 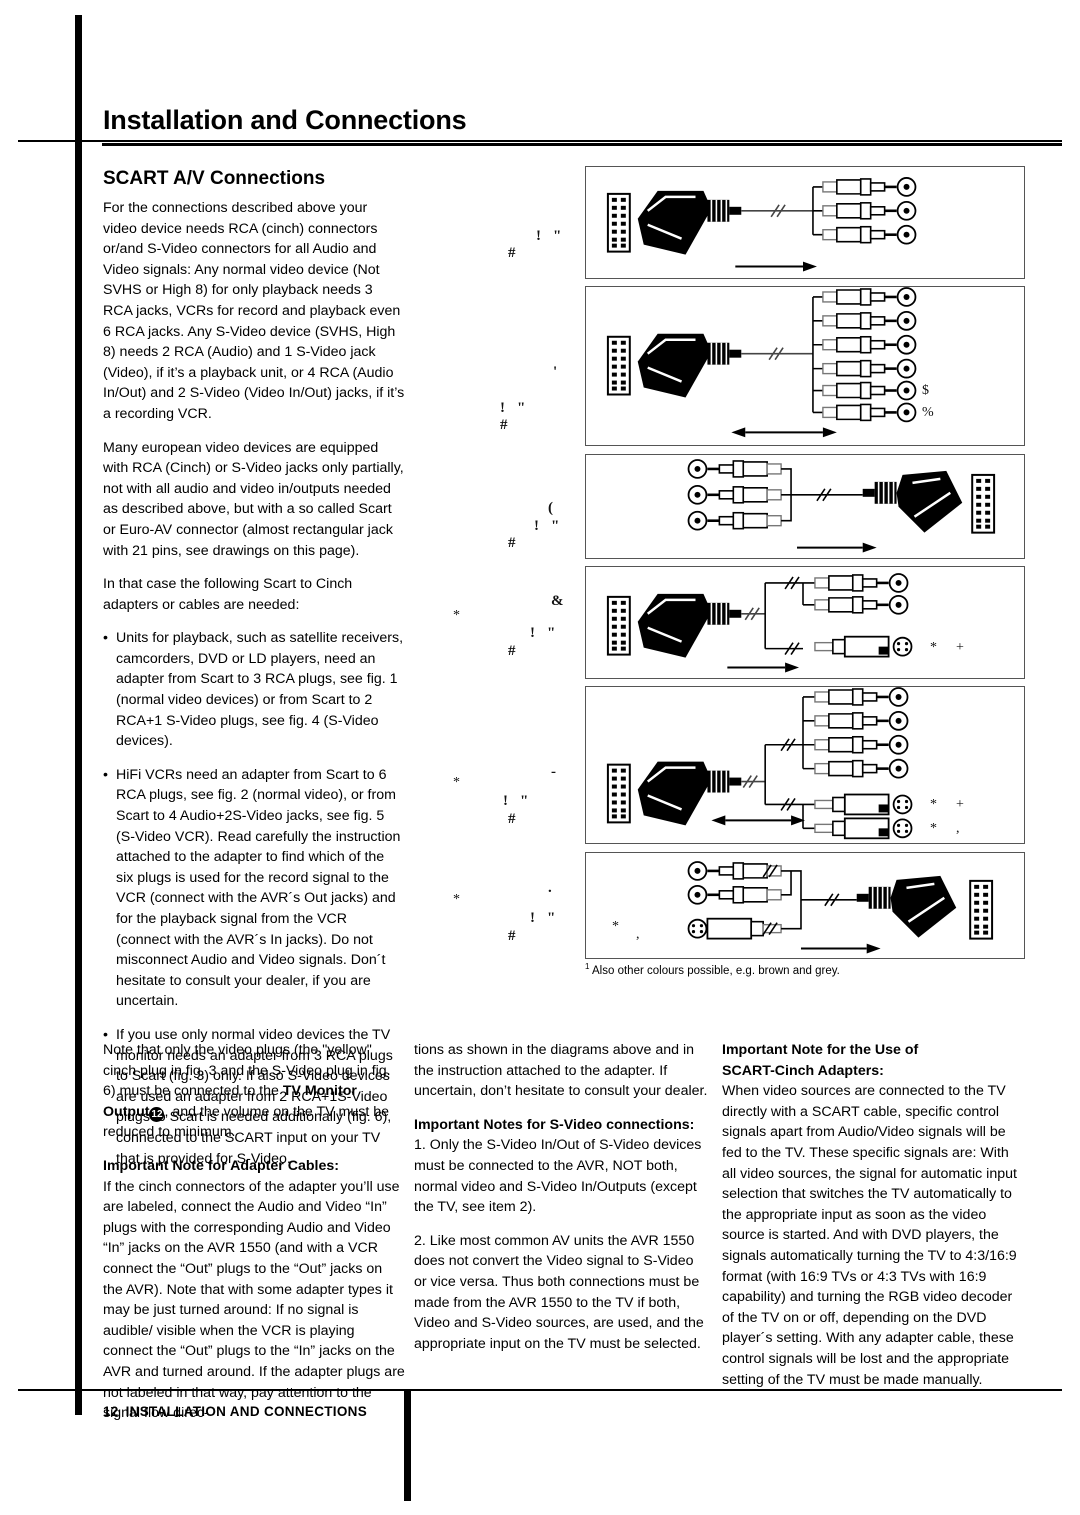 What do you see at coordinates (554, 1124) in the screenshot?
I see `heading-svideo-notes: Important Notes for S-Video connections:` at bounding box center [554, 1124].